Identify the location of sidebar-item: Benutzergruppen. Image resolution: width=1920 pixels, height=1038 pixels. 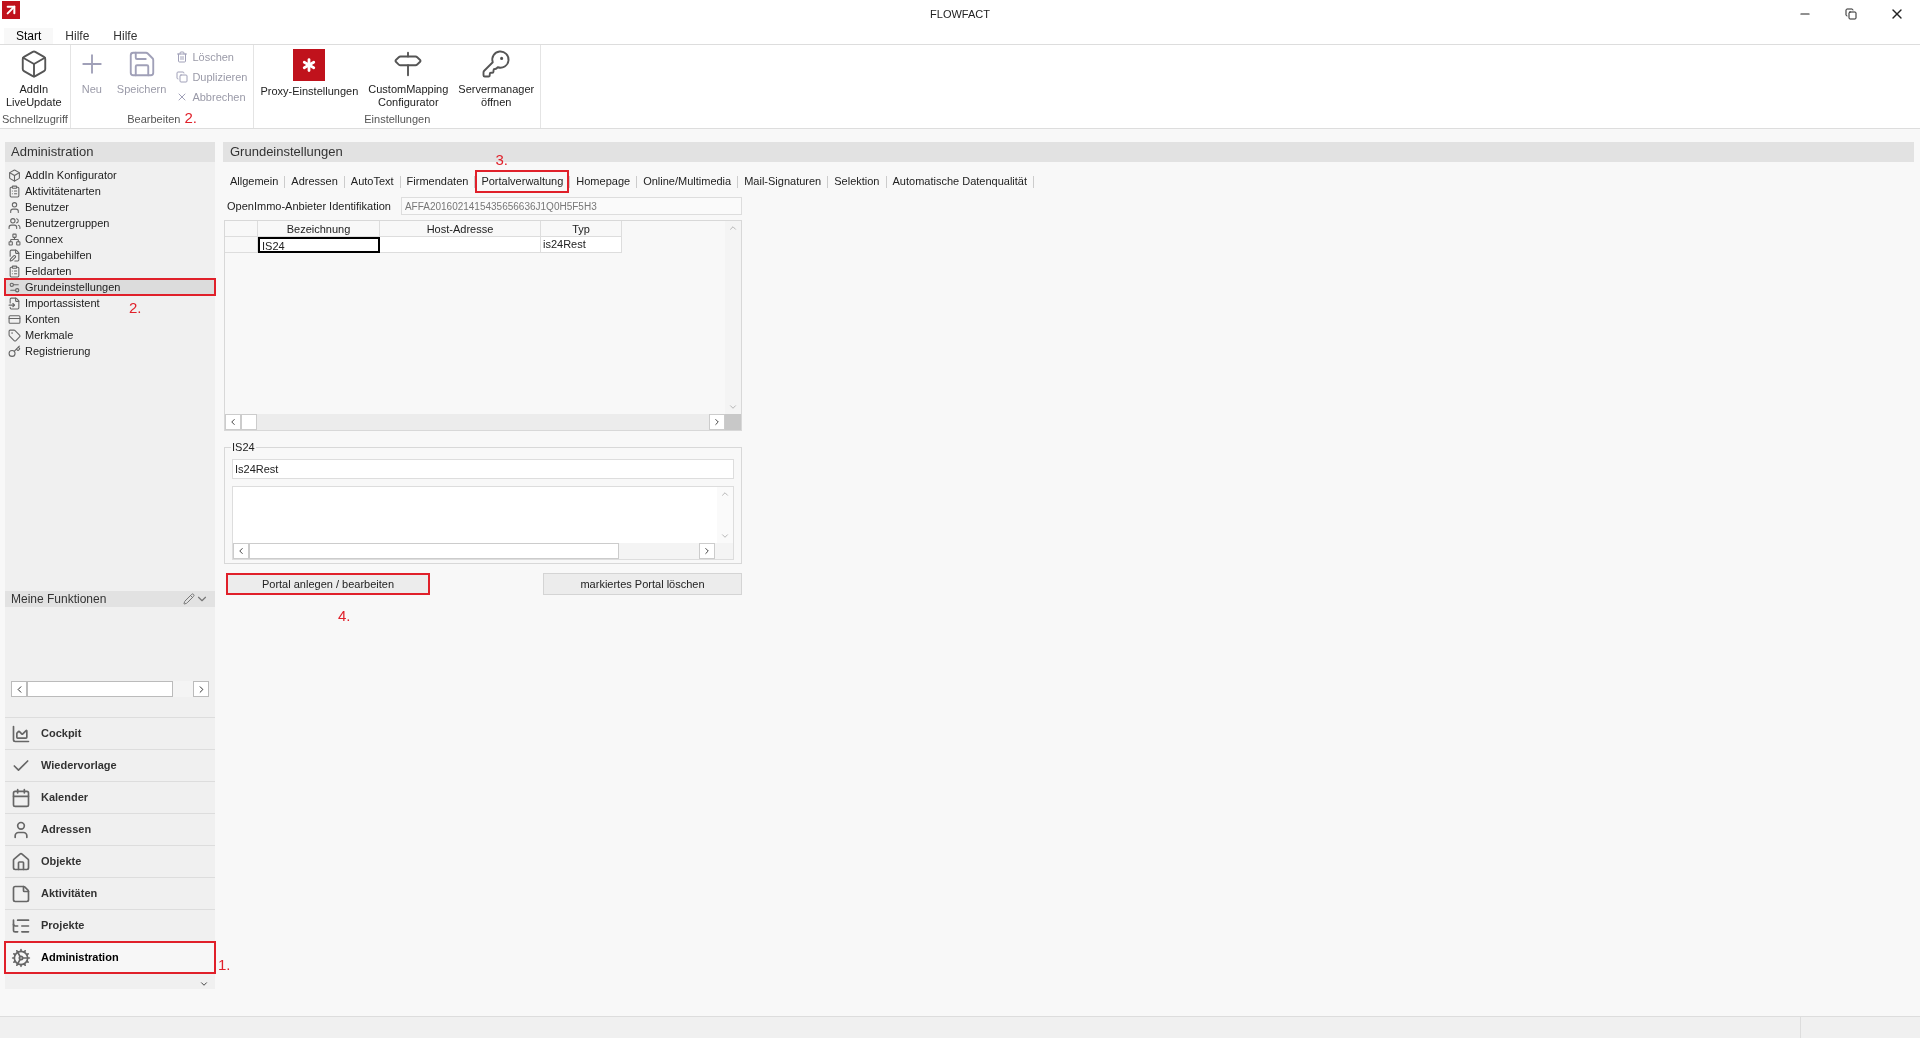
(59, 223).